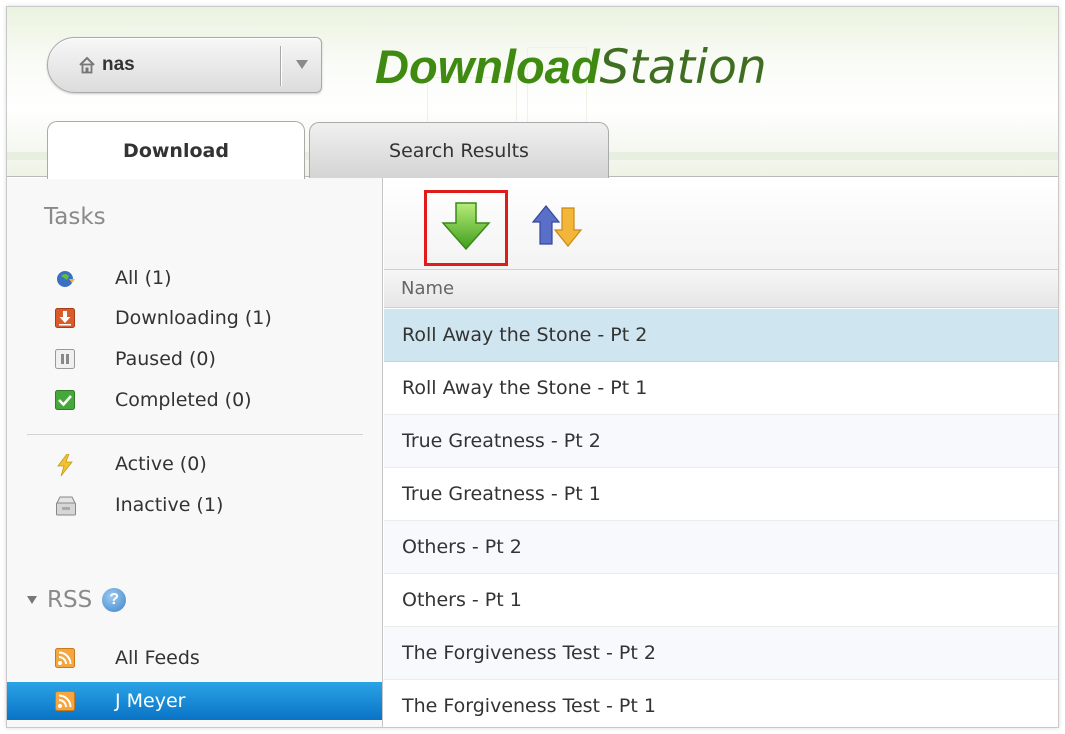  I want to click on sidebar-item-completed: Completed (0), so click(194, 400).